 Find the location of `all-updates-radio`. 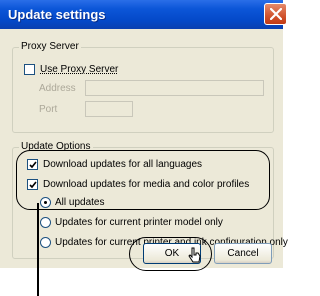

all-updates-radio is located at coordinates (45, 202).